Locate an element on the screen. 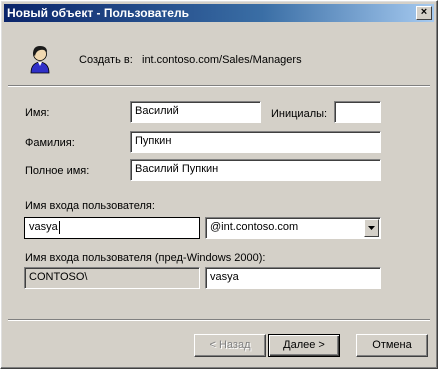 The width and height of the screenshot is (438, 369). chevron-down-icon is located at coordinates (371, 228).